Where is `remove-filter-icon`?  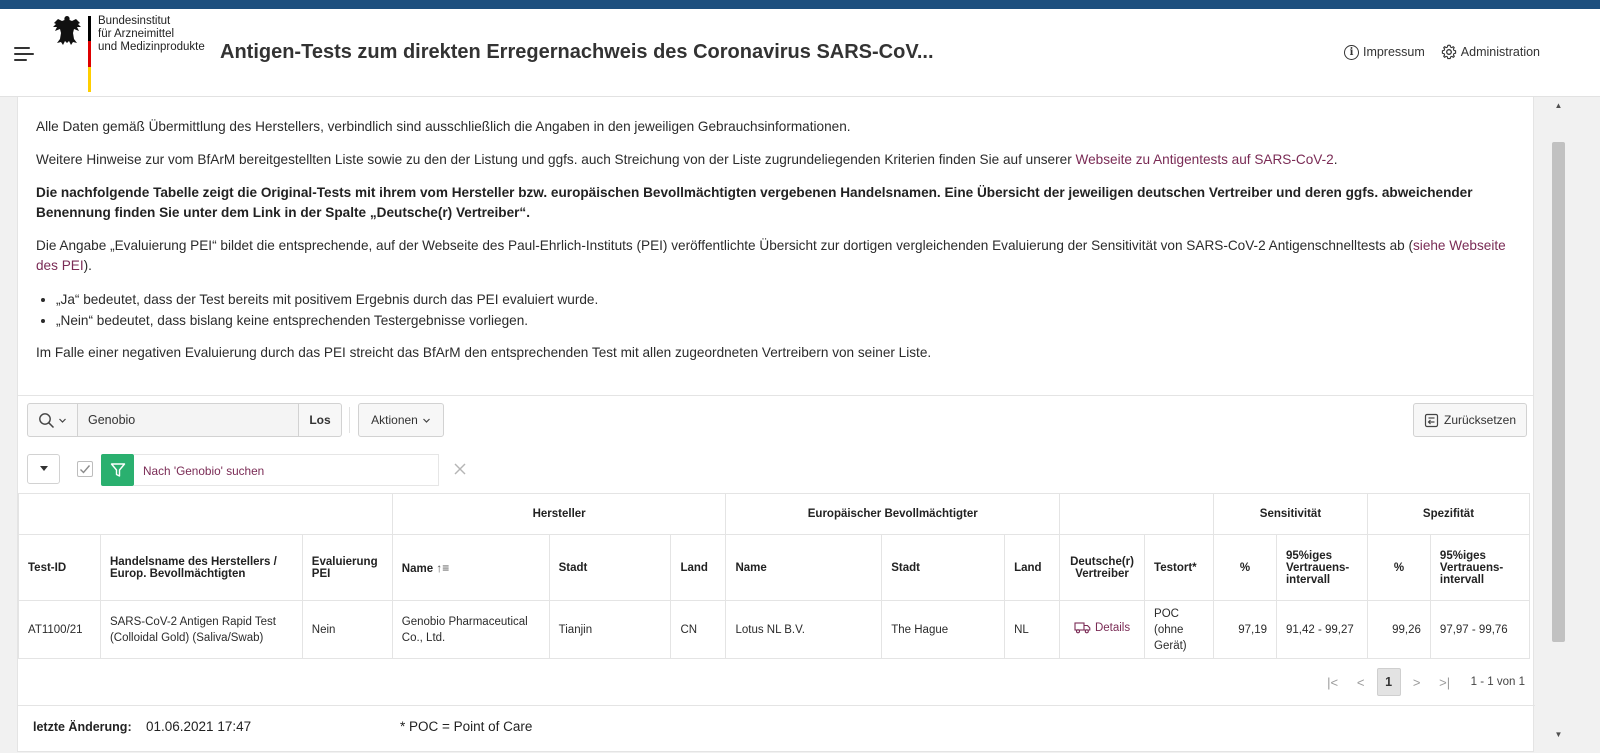 remove-filter-icon is located at coordinates (460, 469).